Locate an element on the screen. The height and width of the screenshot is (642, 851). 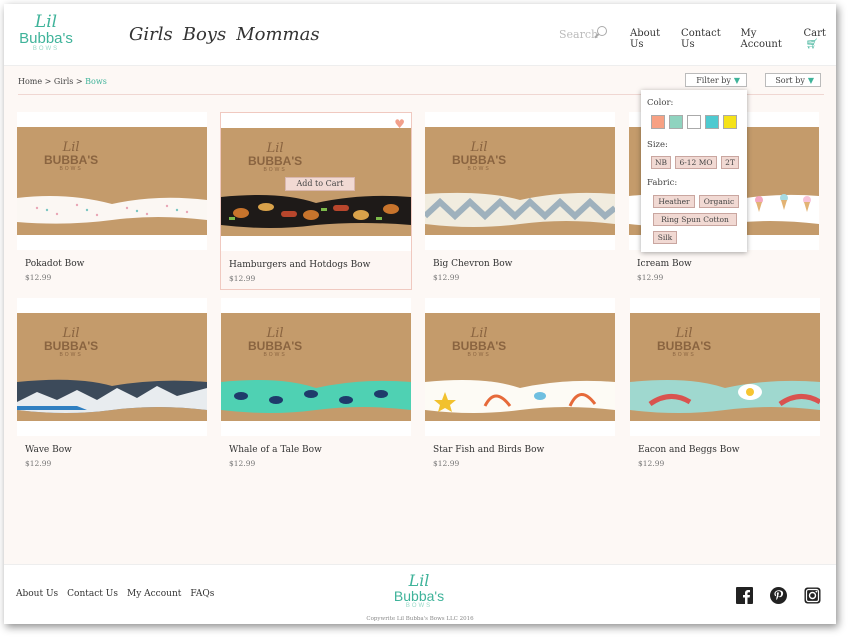
footer-nav: About Us Contact Us My Account FAQs is located at coordinates (115, 594).